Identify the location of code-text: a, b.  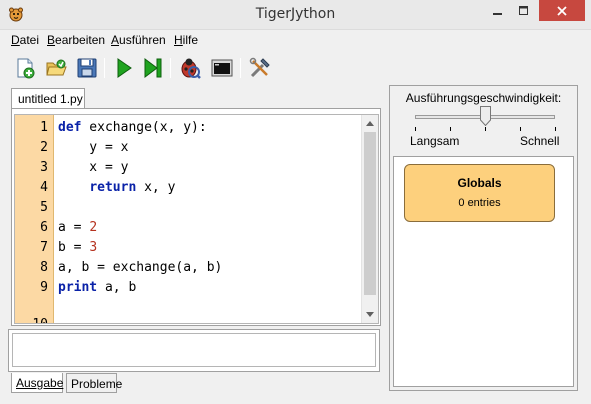
(117, 287).